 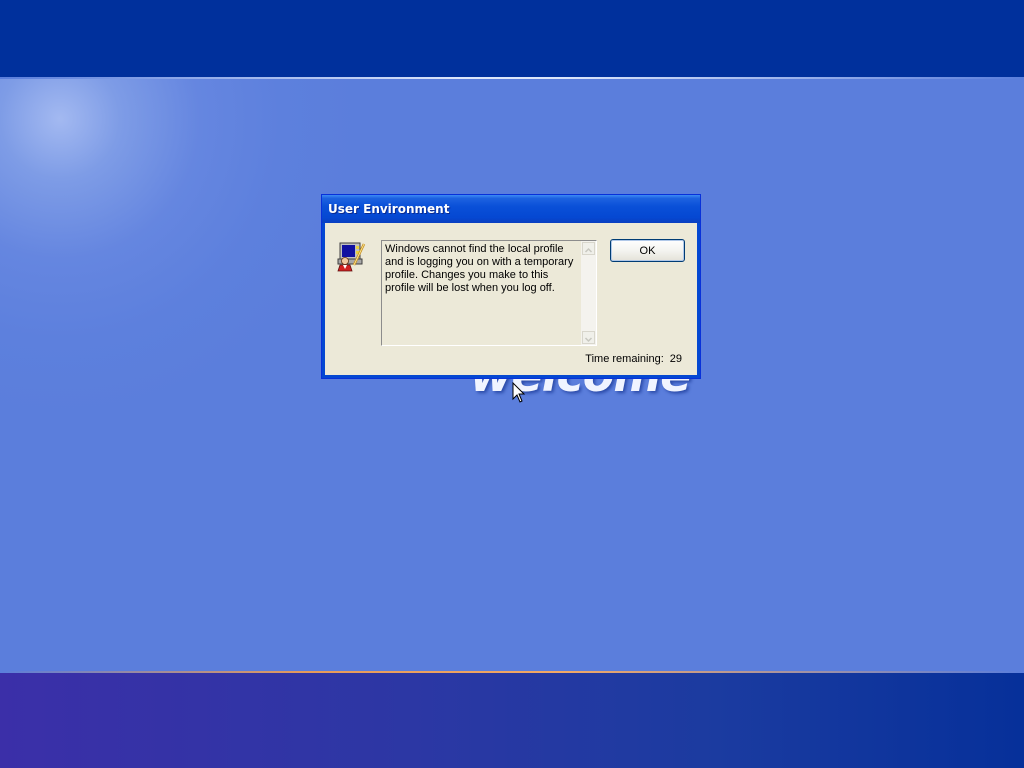 What do you see at coordinates (675, 359) in the screenshot?
I see `time-remaining-value: 29` at bounding box center [675, 359].